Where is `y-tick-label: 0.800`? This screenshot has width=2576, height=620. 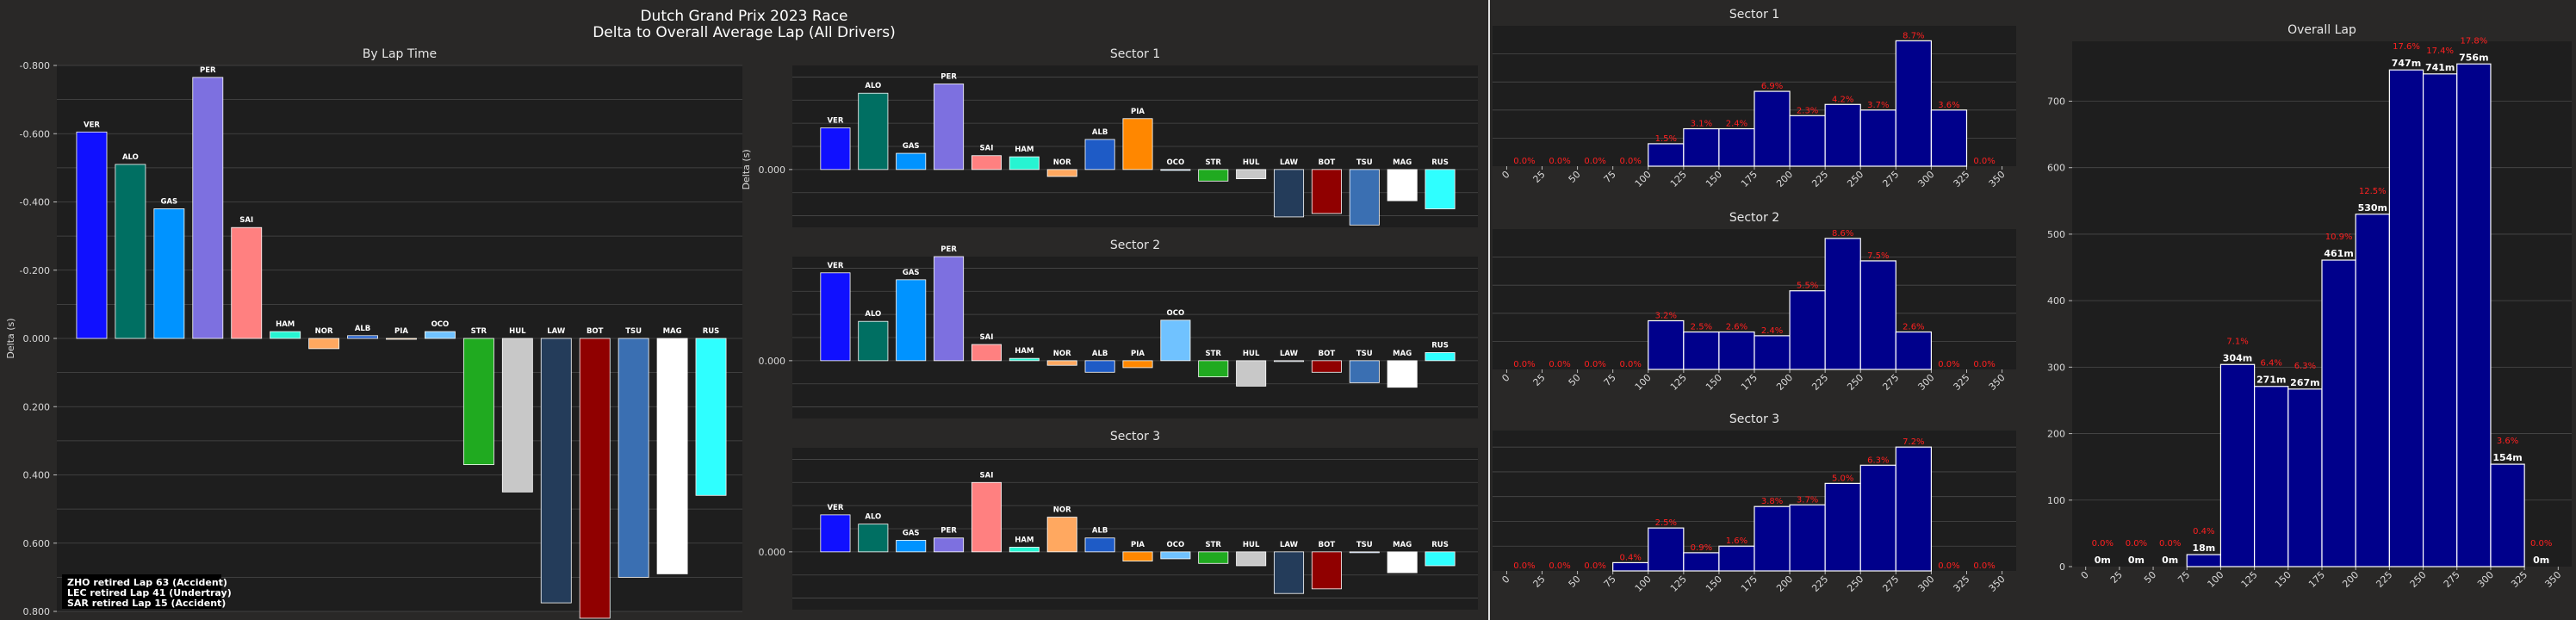 y-tick-label: 0.800 is located at coordinates (37, 611).